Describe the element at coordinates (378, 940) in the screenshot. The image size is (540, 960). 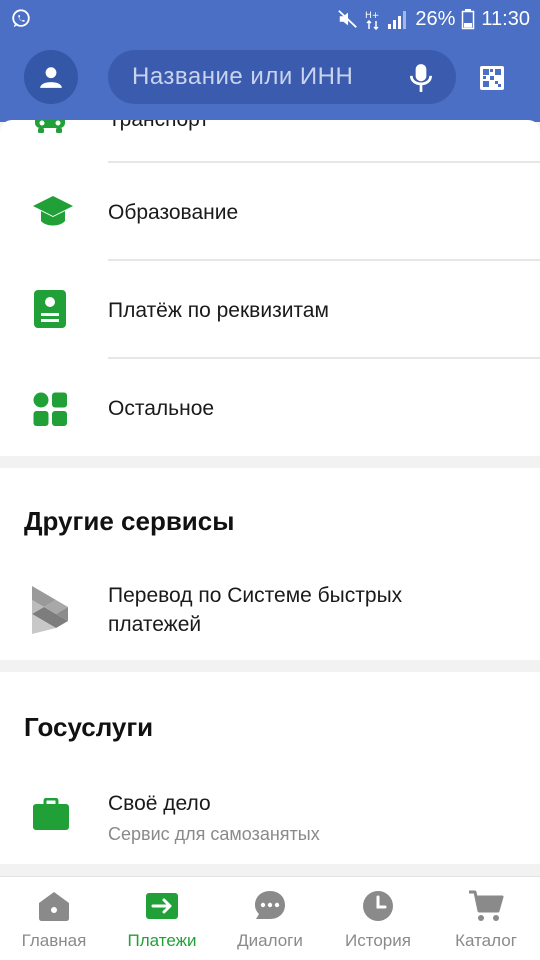
I see `nav-label: История` at that location.